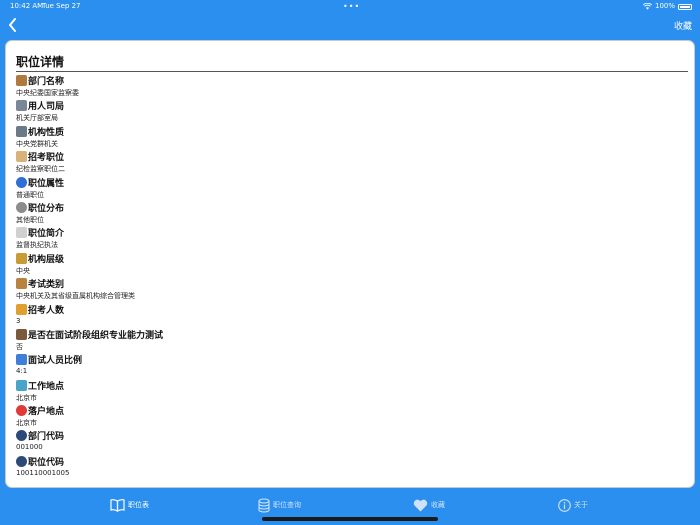 The height and width of the screenshot is (525, 700). Describe the element at coordinates (46, 310) in the screenshot. I see `field-label-text: 招考人数` at that location.